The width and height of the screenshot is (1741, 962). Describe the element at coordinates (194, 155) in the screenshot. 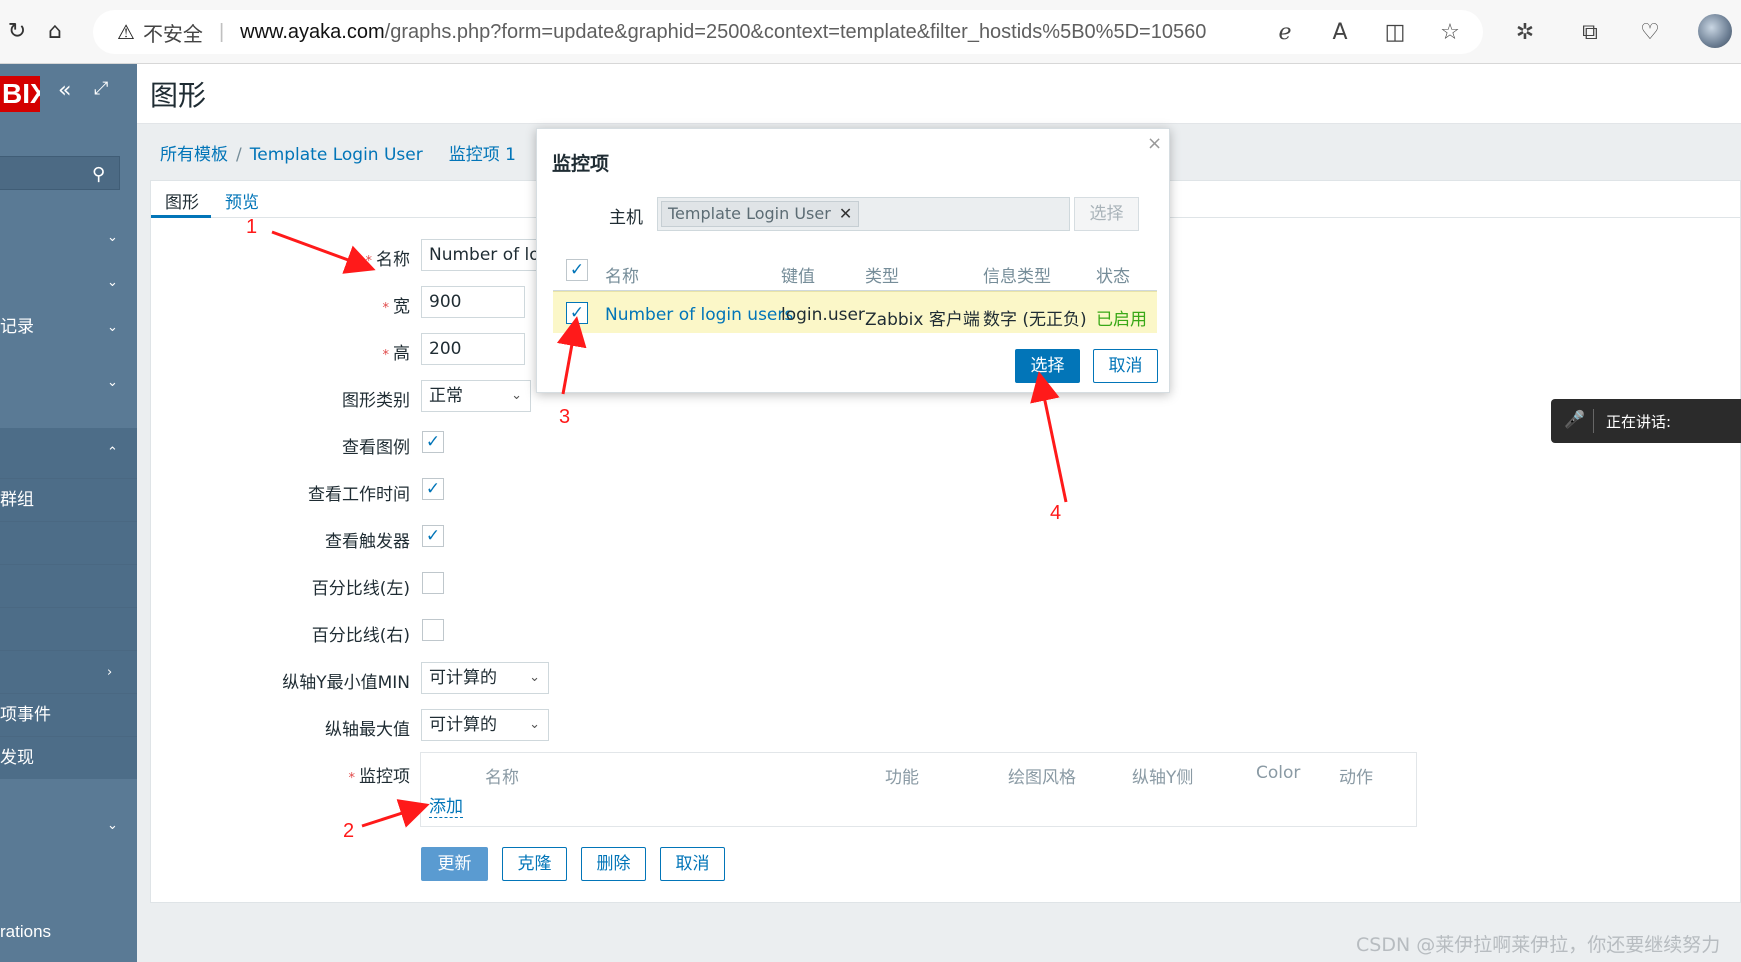

I see `breadcrumb-all-templates: 所有模板` at that location.